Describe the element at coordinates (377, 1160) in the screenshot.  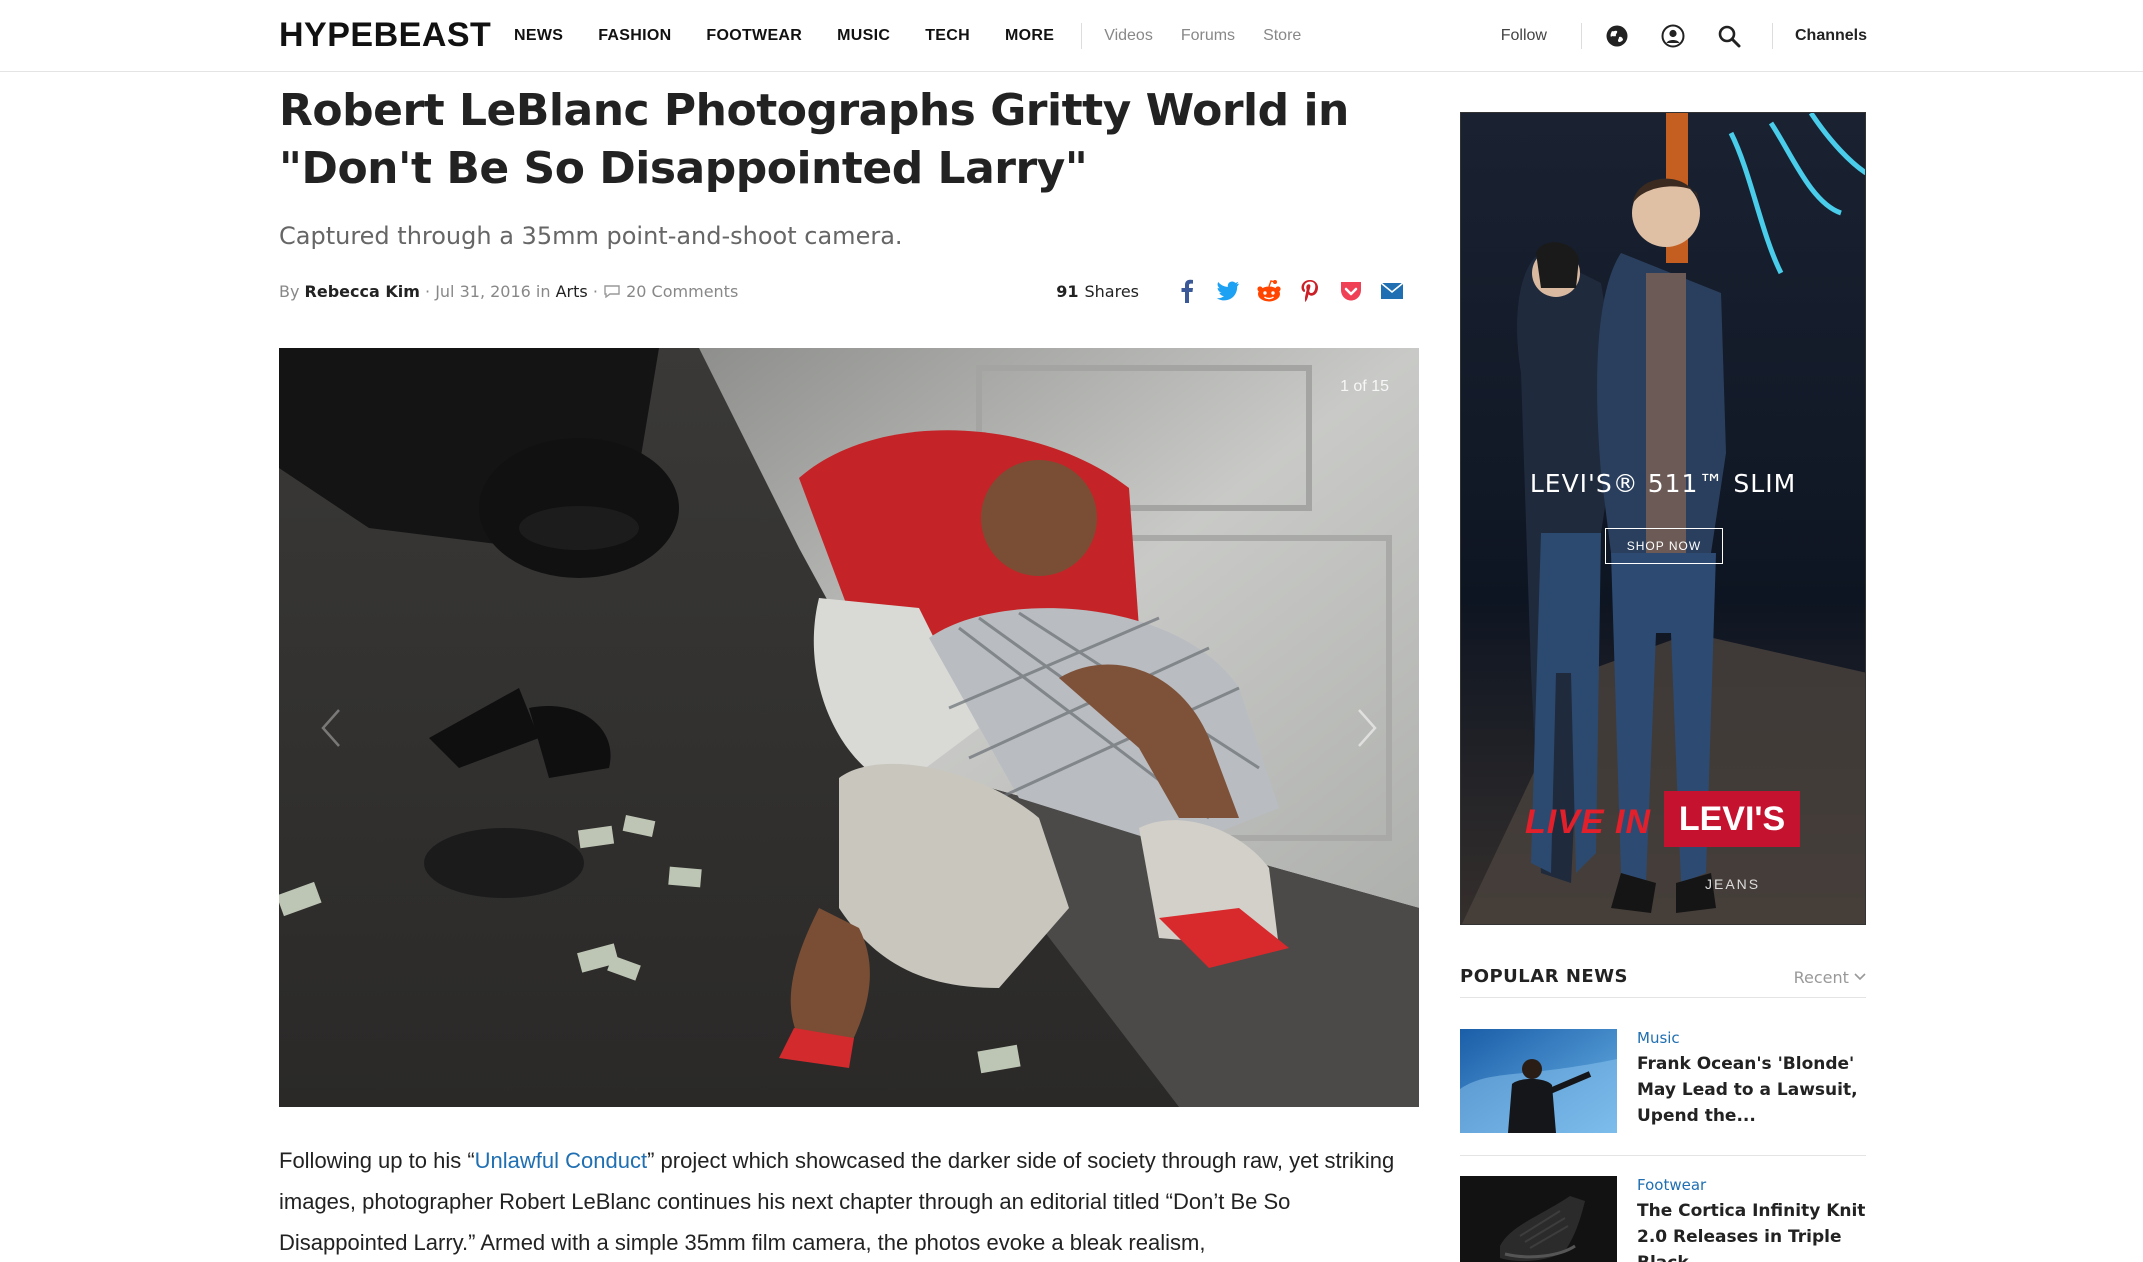
I see `body-text-intro: Following up to his “` at that location.